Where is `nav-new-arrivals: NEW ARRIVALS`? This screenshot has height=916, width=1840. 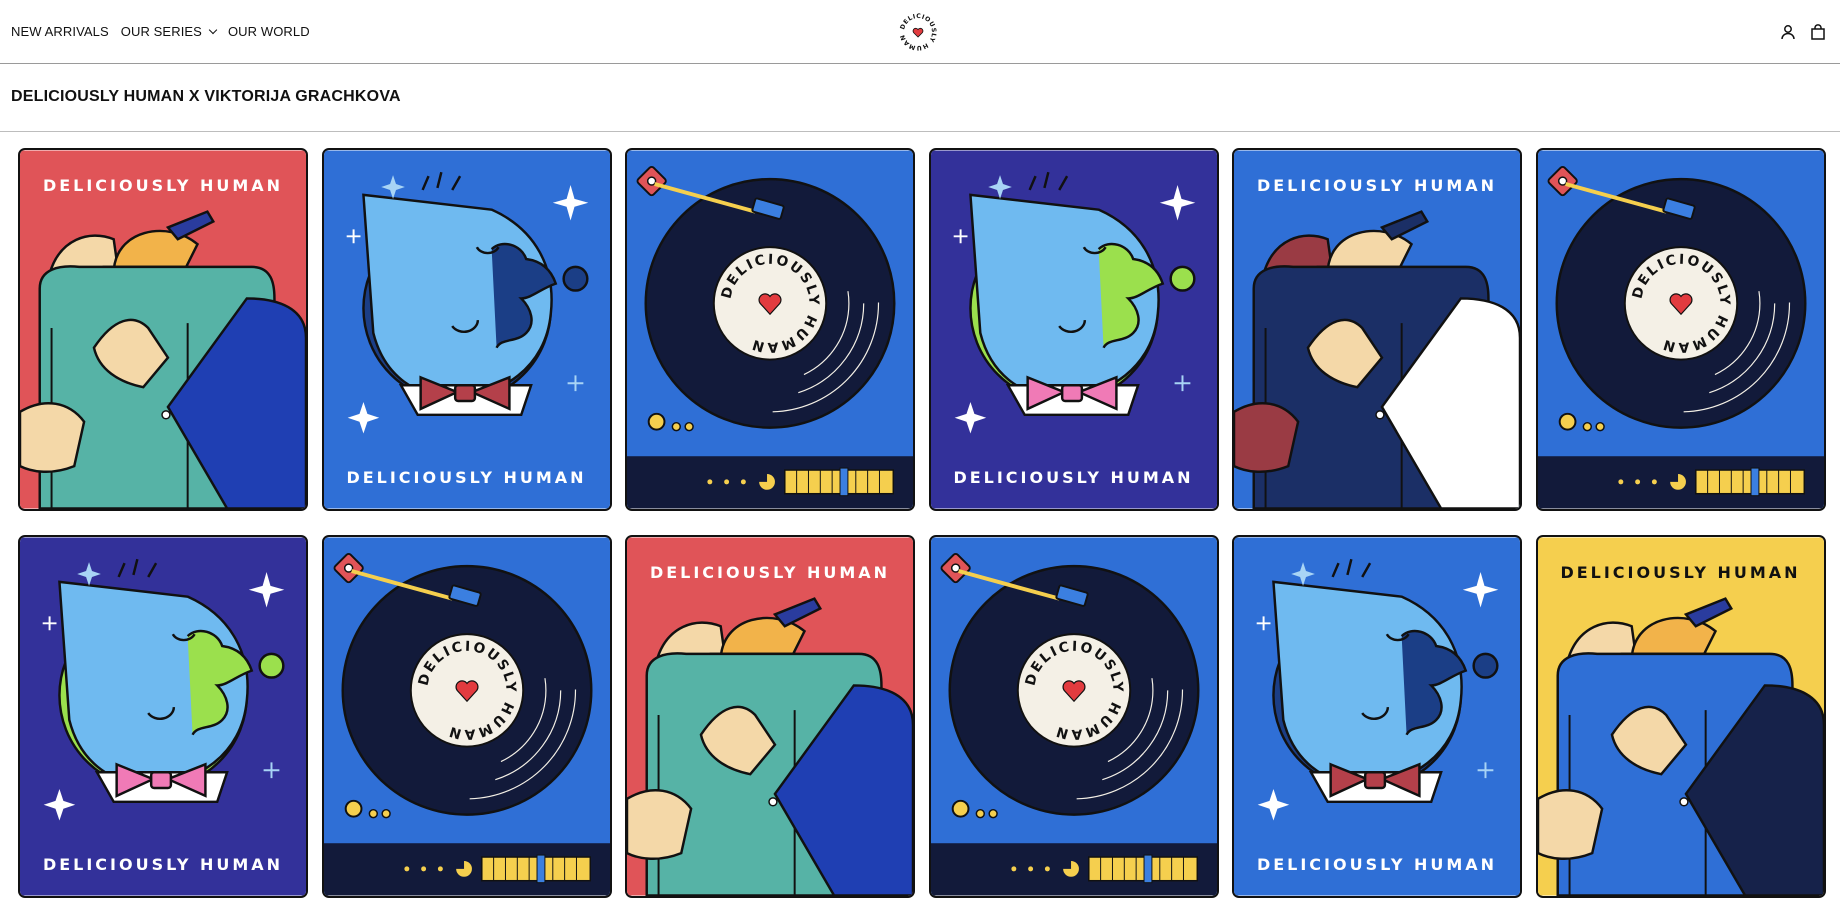
nav-new-arrivals: NEW ARRIVALS is located at coordinates (60, 31).